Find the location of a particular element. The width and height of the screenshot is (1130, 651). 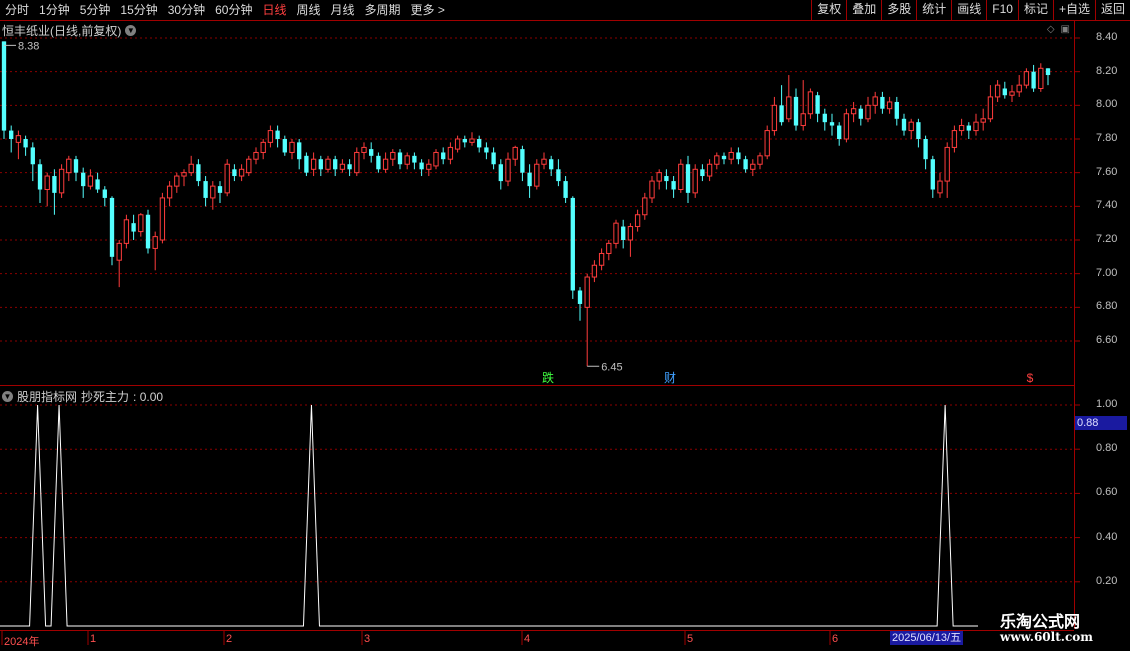

price-tick-label: 8.40 is located at coordinates (1107, 37).